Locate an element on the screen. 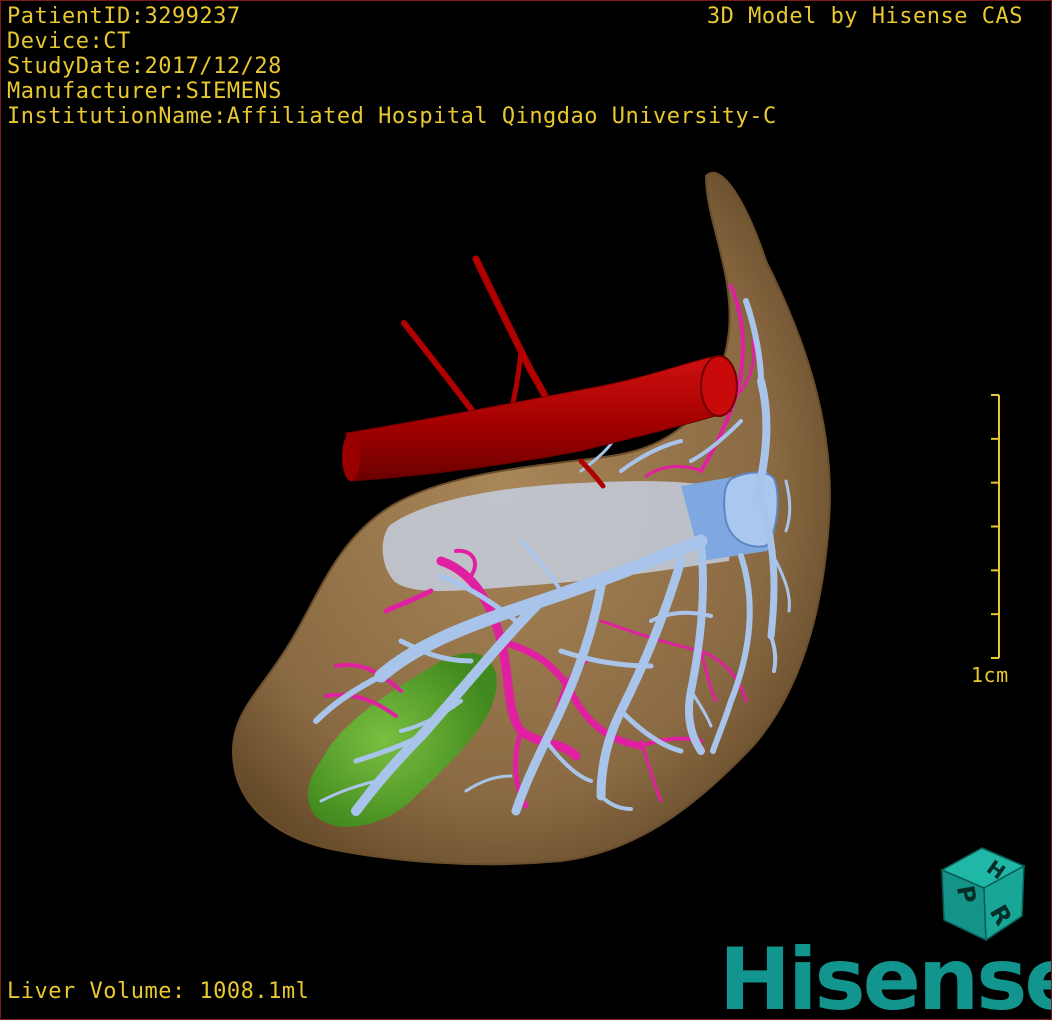 This screenshot has width=1052, height=1020. aorta-end is located at coordinates (351, 457).